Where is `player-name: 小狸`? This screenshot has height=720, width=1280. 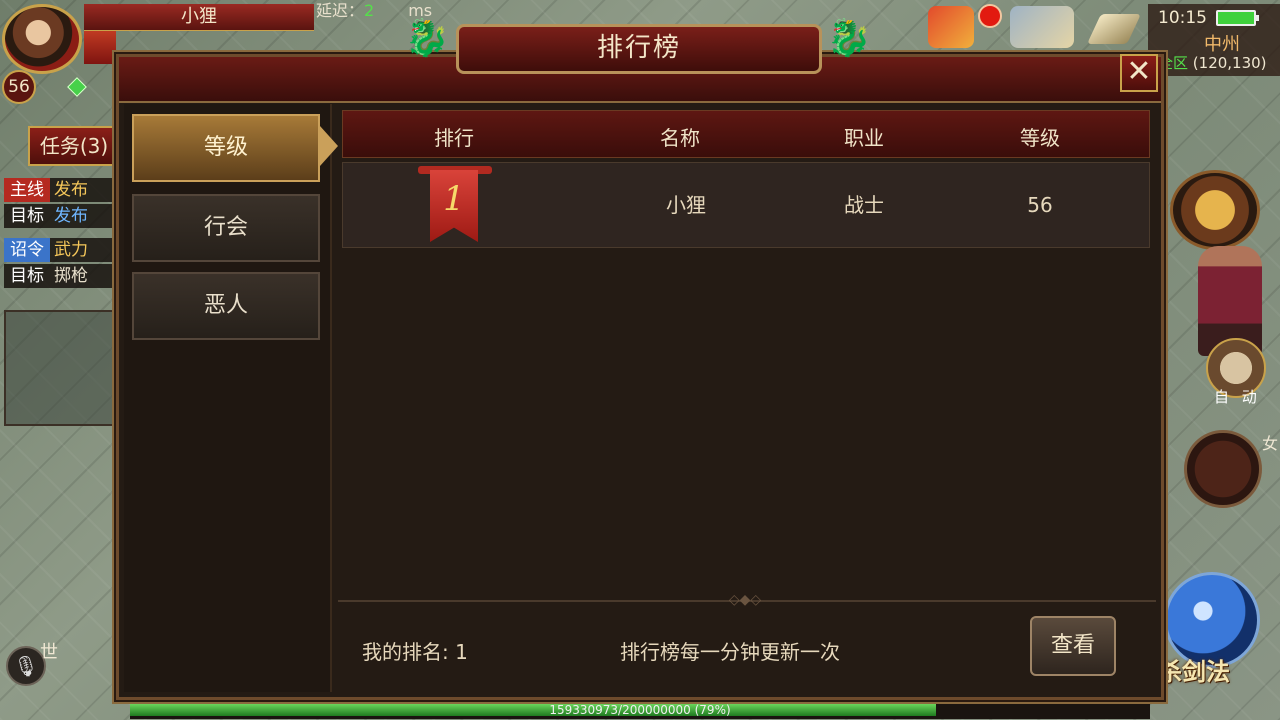 player-name: 小狸 is located at coordinates (199, 17).